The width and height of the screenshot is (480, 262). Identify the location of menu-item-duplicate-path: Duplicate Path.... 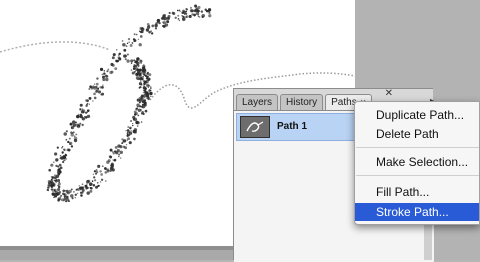
(417, 115).